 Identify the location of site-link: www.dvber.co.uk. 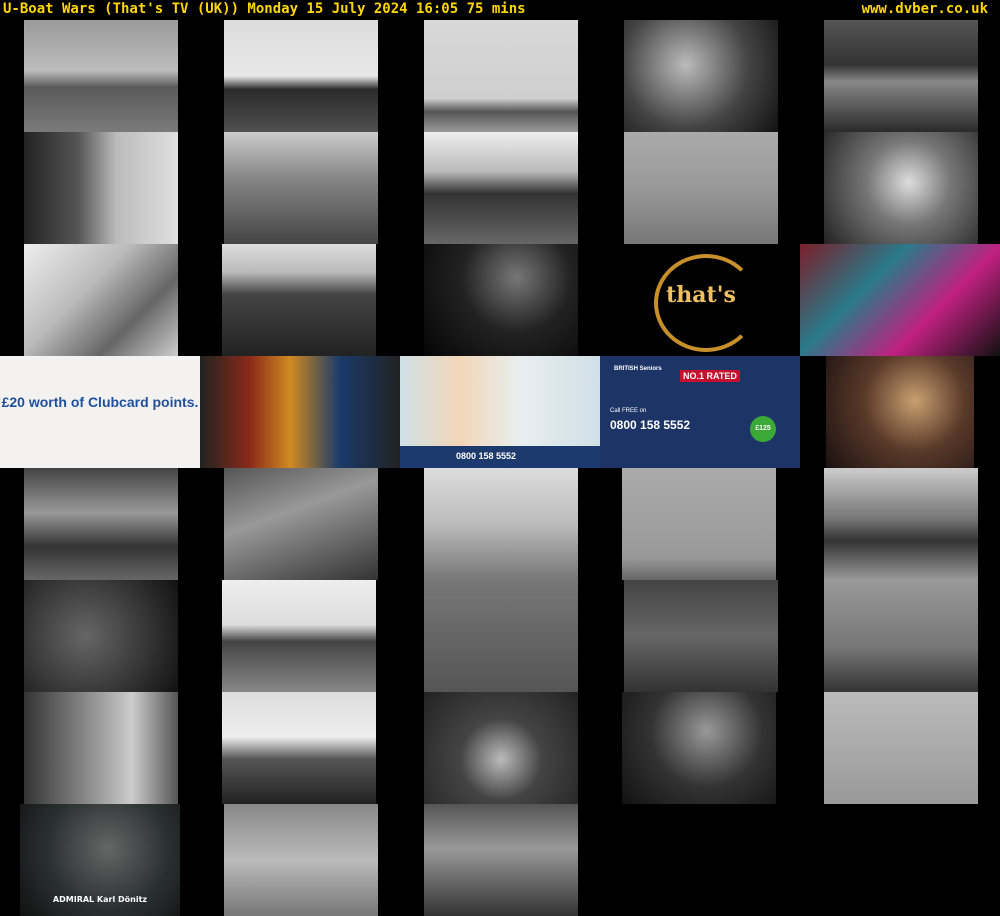
(925, 9).